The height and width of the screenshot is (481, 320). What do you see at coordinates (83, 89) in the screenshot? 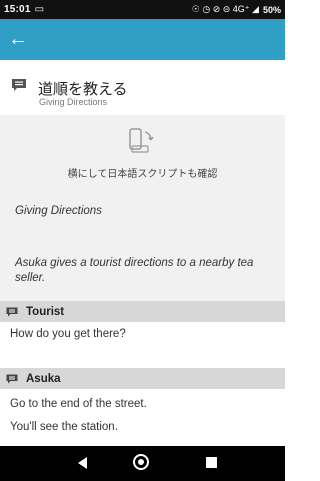
I see `lesson-title: 道順を教える` at bounding box center [83, 89].